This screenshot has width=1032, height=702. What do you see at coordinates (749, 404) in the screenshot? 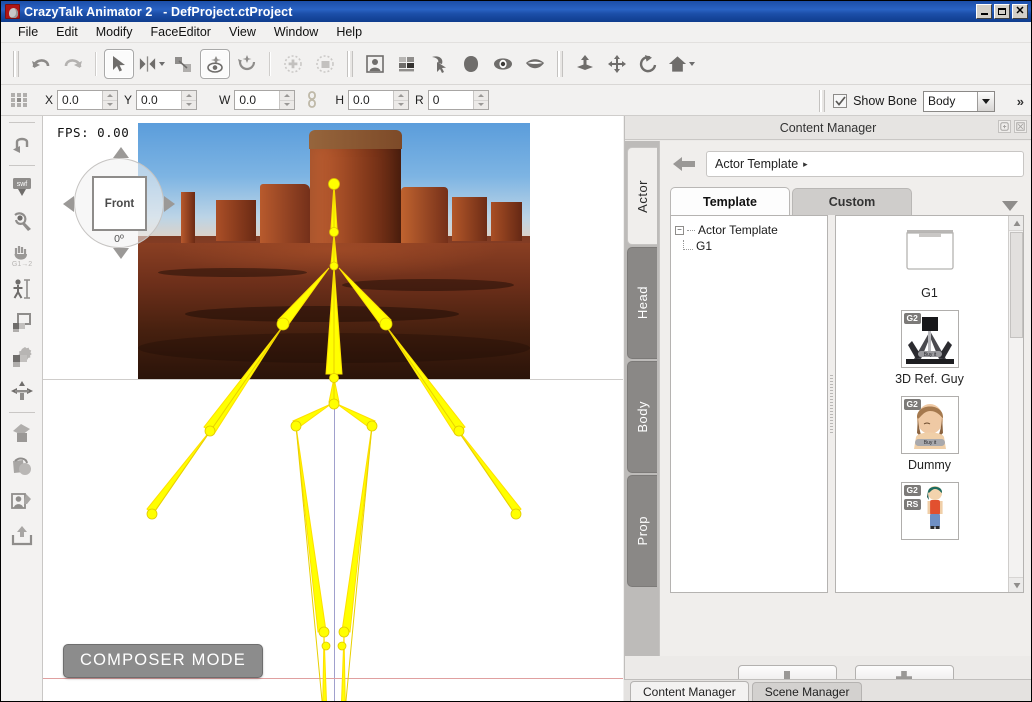
I see `folder-tree: − Actor Template G1` at bounding box center [749, 404].